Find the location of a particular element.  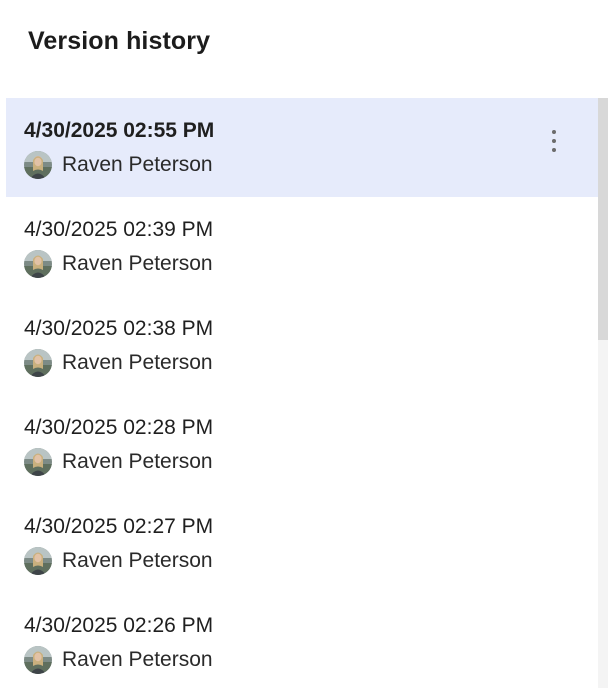

more-vertical-icon is located at coordinates (554, 141).